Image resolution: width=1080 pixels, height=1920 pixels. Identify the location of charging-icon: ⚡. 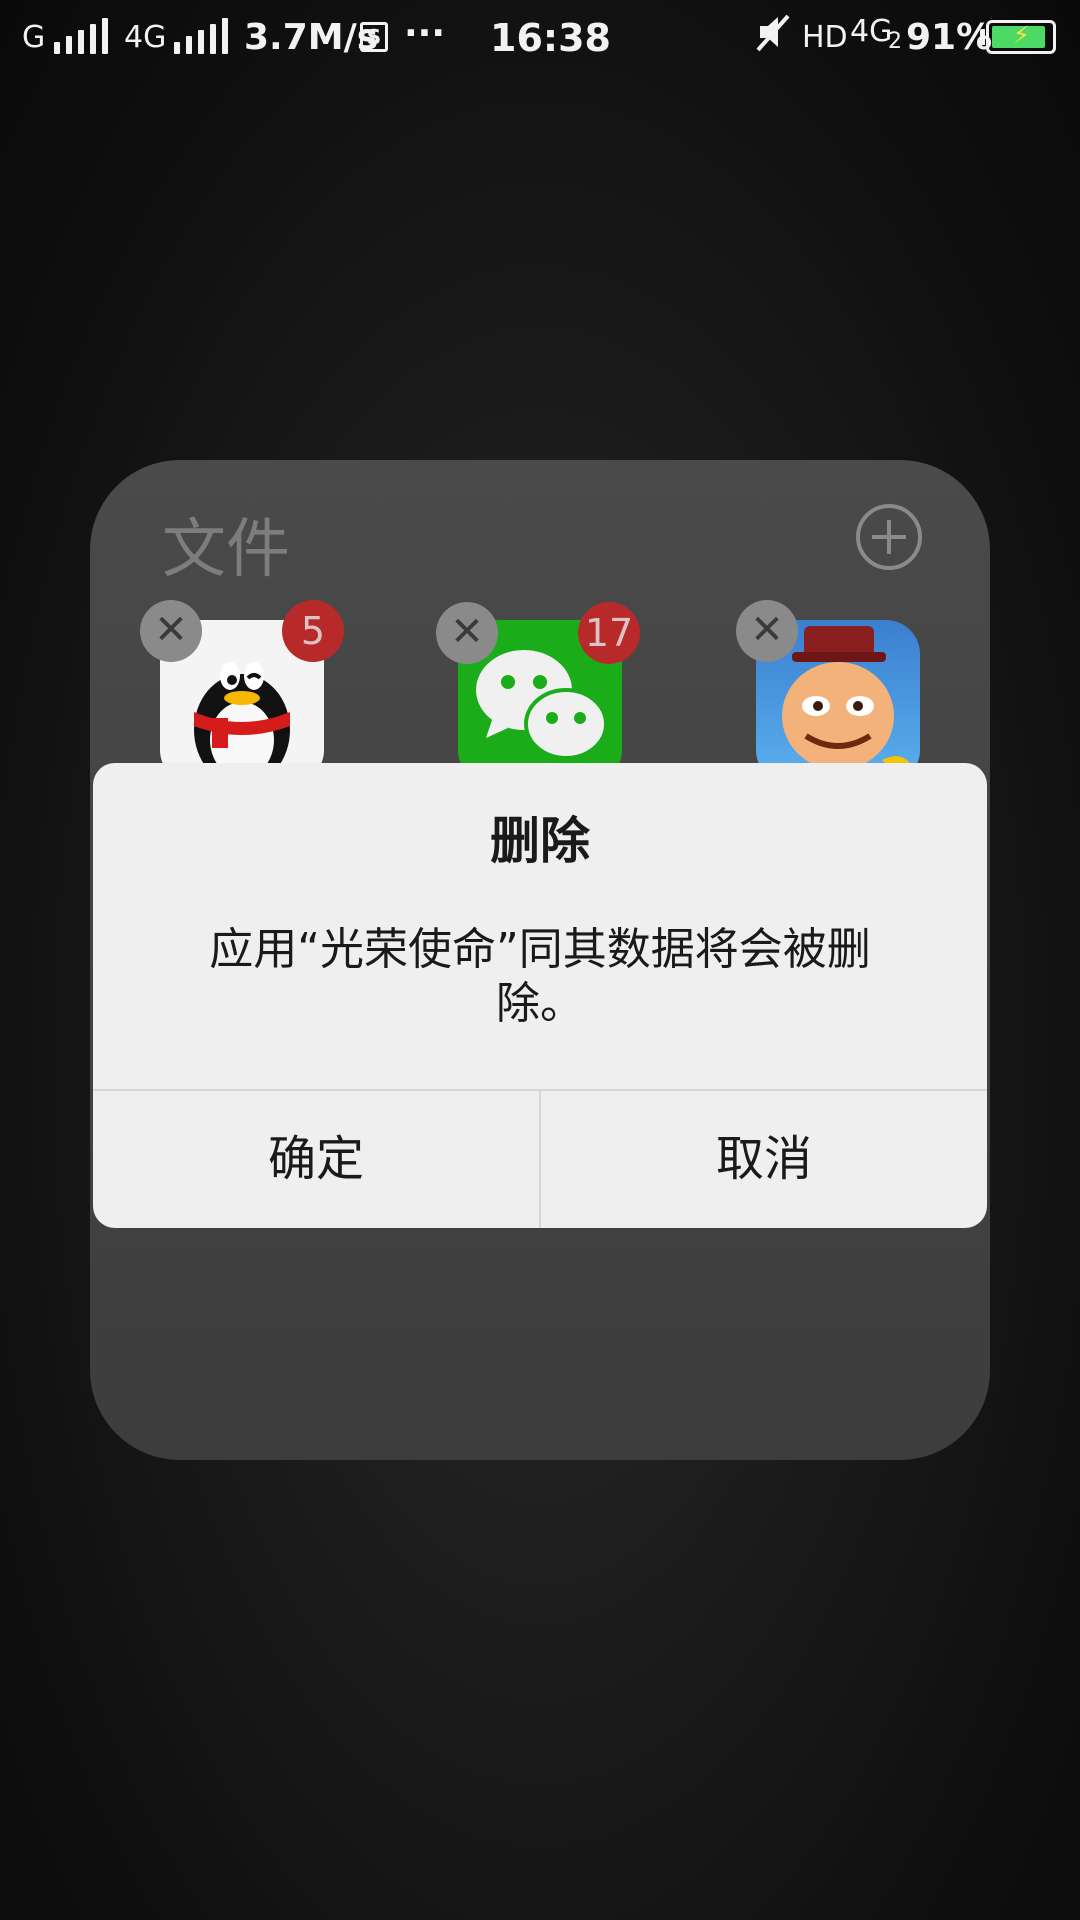
(1021, 35).